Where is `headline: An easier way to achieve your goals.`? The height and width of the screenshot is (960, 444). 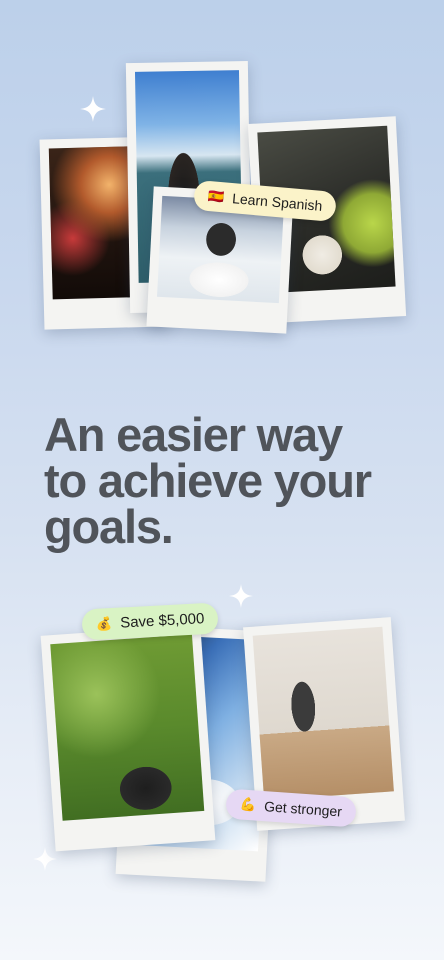 headline: An easier way to achieve your goals. is located at coordinates (229, 480).